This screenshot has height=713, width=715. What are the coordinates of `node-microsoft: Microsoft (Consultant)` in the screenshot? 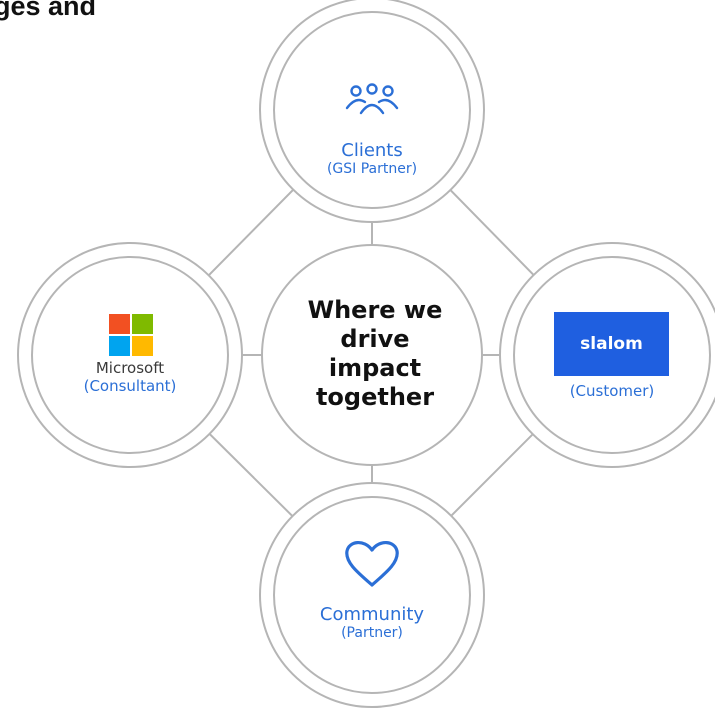 It's located at (130, 377).